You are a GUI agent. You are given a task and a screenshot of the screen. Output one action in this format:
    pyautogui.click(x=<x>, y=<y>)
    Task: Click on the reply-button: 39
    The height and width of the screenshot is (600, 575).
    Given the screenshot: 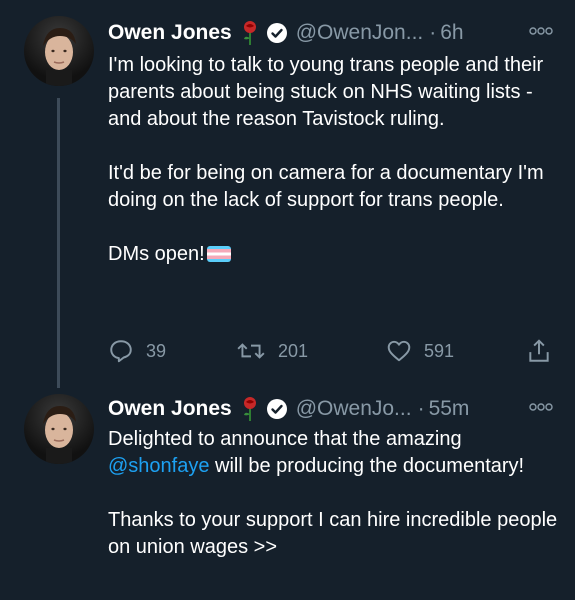 What is the action you would take?
    pyautogui.click(x=137, y=351)
    